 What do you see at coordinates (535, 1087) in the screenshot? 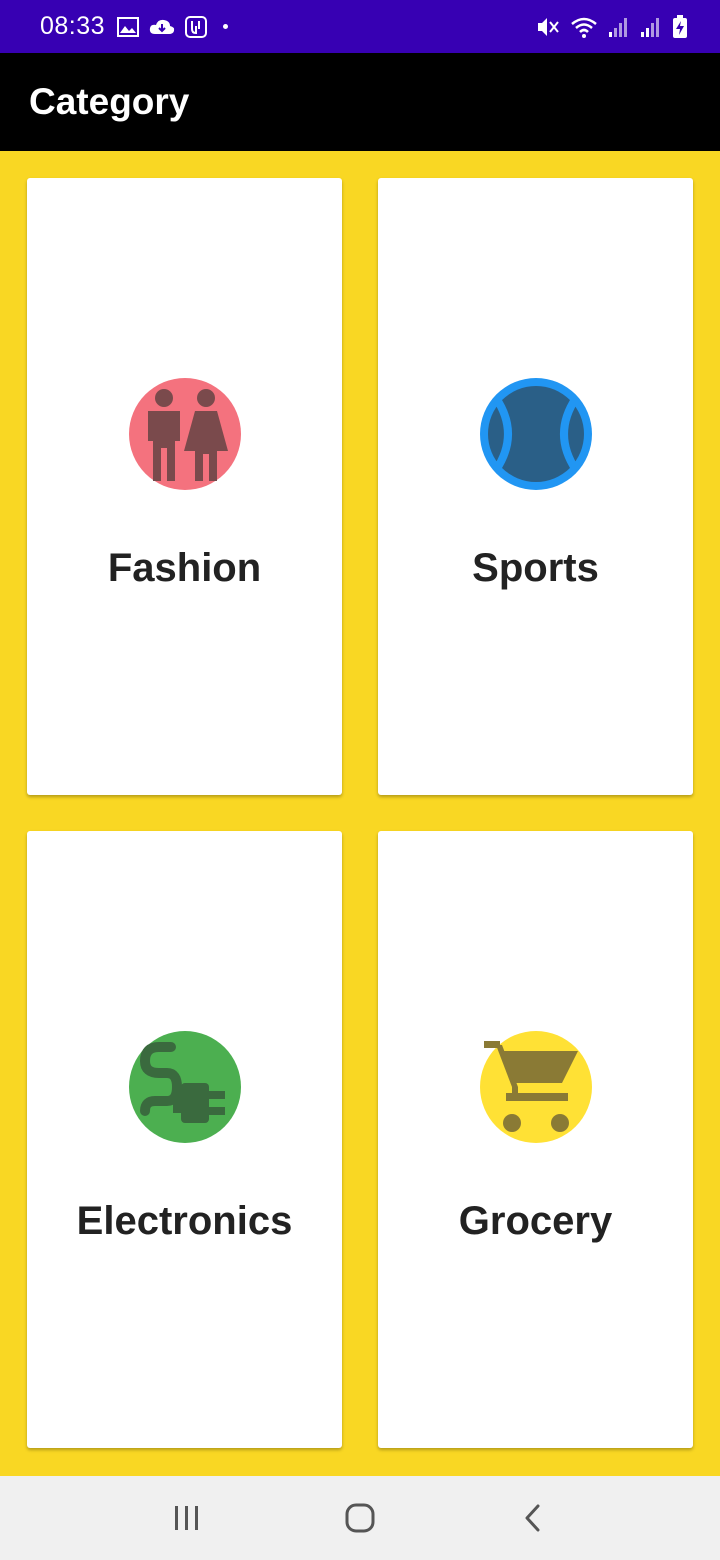
I see `cart-icon` at bounding box center [535, 1087].